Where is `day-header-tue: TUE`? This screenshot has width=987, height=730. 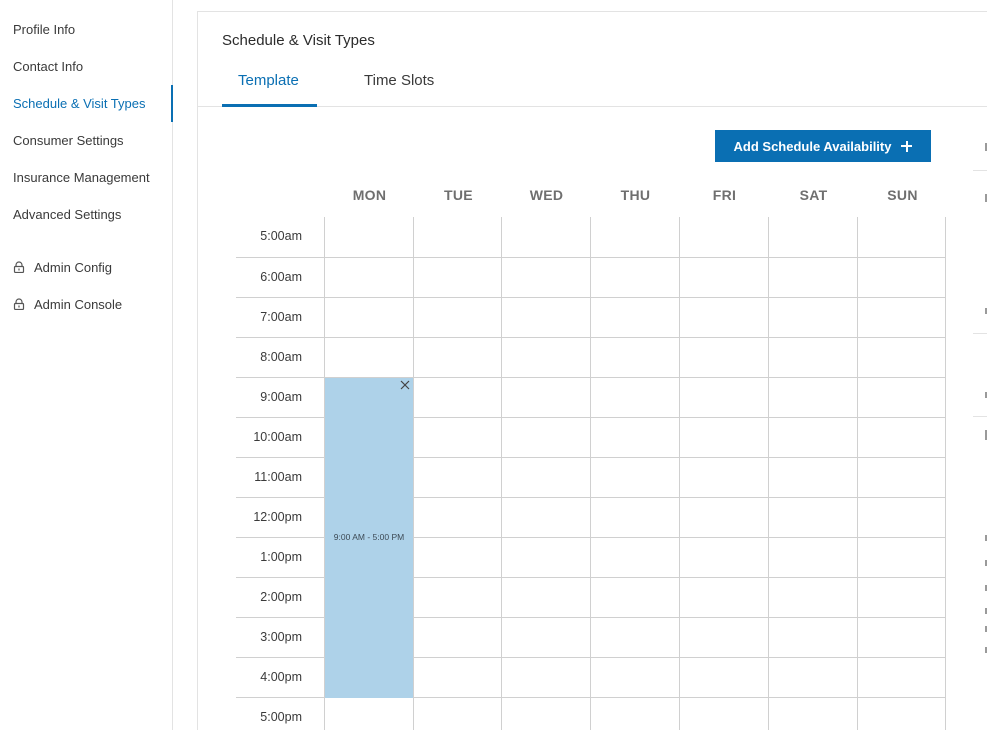 day-header-tue: TUE is located at coordinates (458, 195).